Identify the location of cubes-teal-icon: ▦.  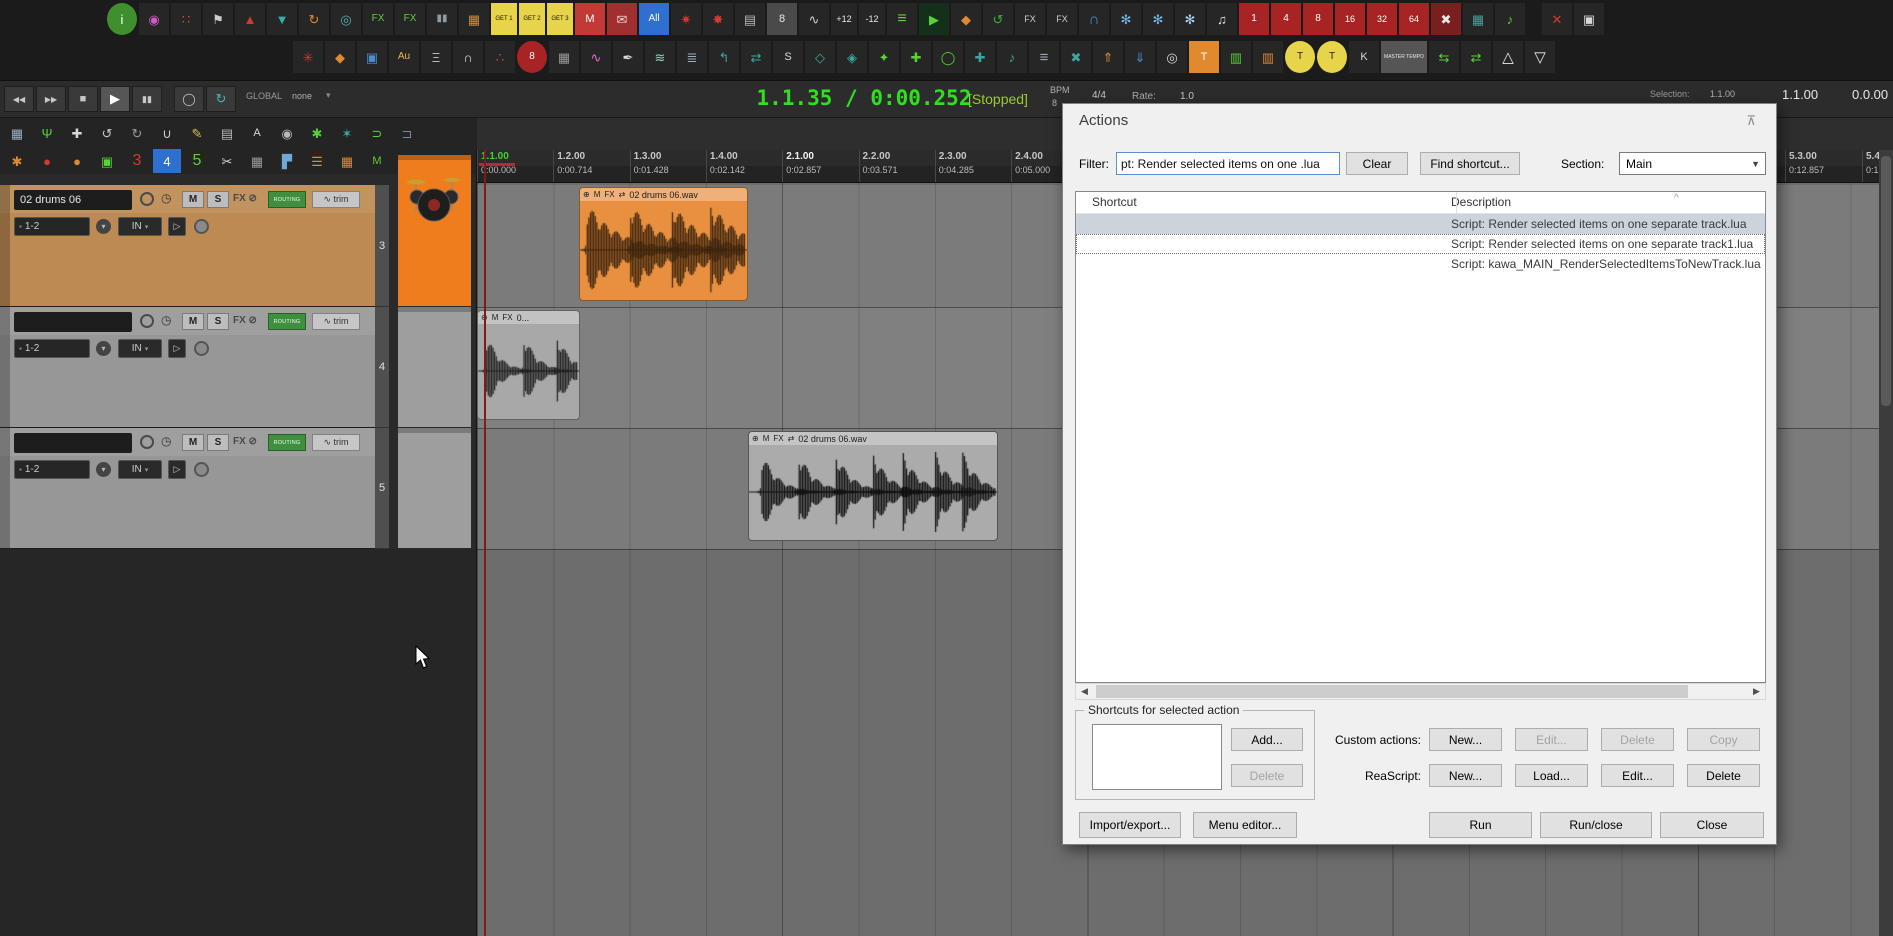
(1478, 19).